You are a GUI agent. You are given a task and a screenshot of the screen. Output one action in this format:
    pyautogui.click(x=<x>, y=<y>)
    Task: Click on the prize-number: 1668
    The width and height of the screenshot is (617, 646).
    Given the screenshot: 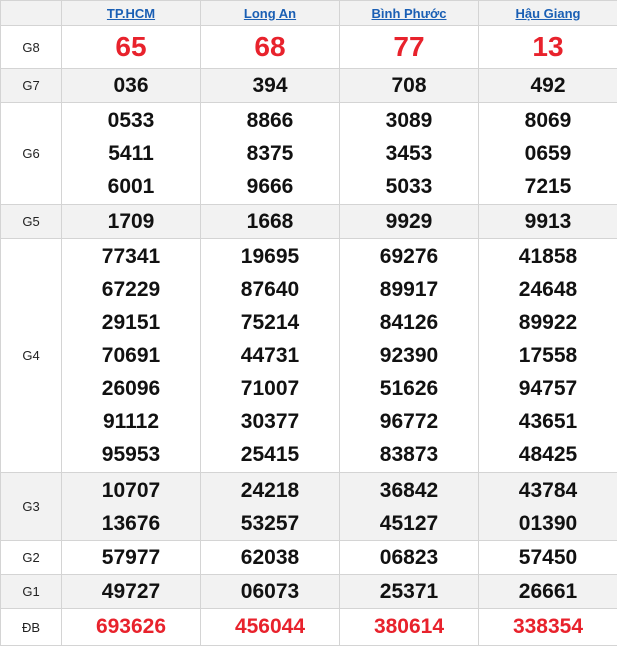 What is the action you would take?
    pyautogui.click(x=270, y=221)
    